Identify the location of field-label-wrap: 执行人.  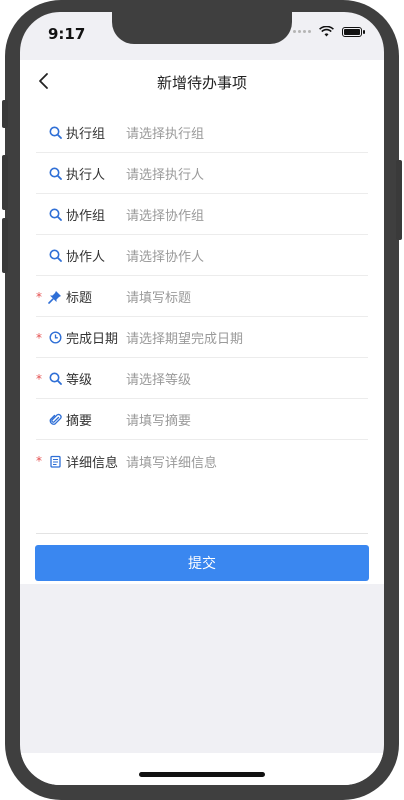
(76, 173).